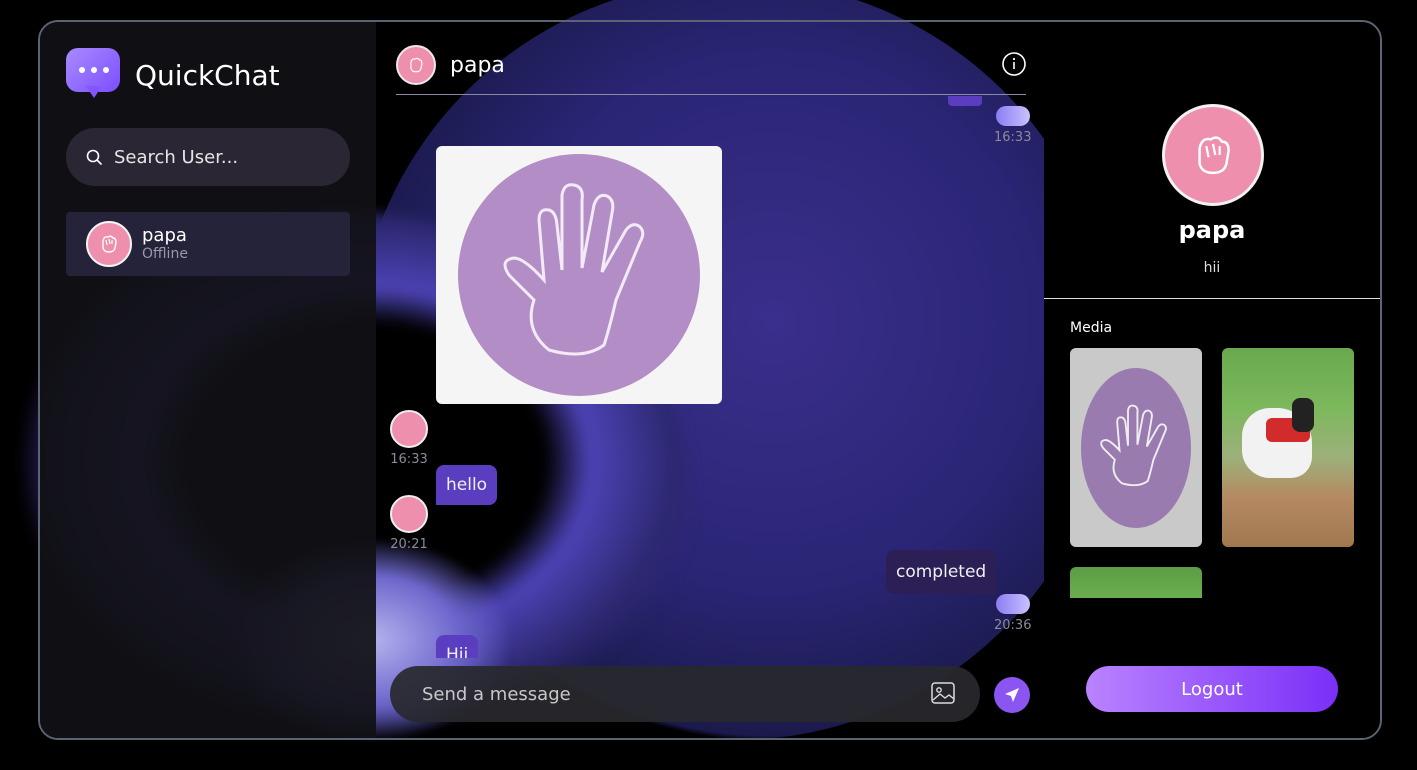 This screenshot has width=1417, height=770. What do you see at coordinates (1212, 298) in the screenshot?
I see `divider` at bounding box center [1212, 298].